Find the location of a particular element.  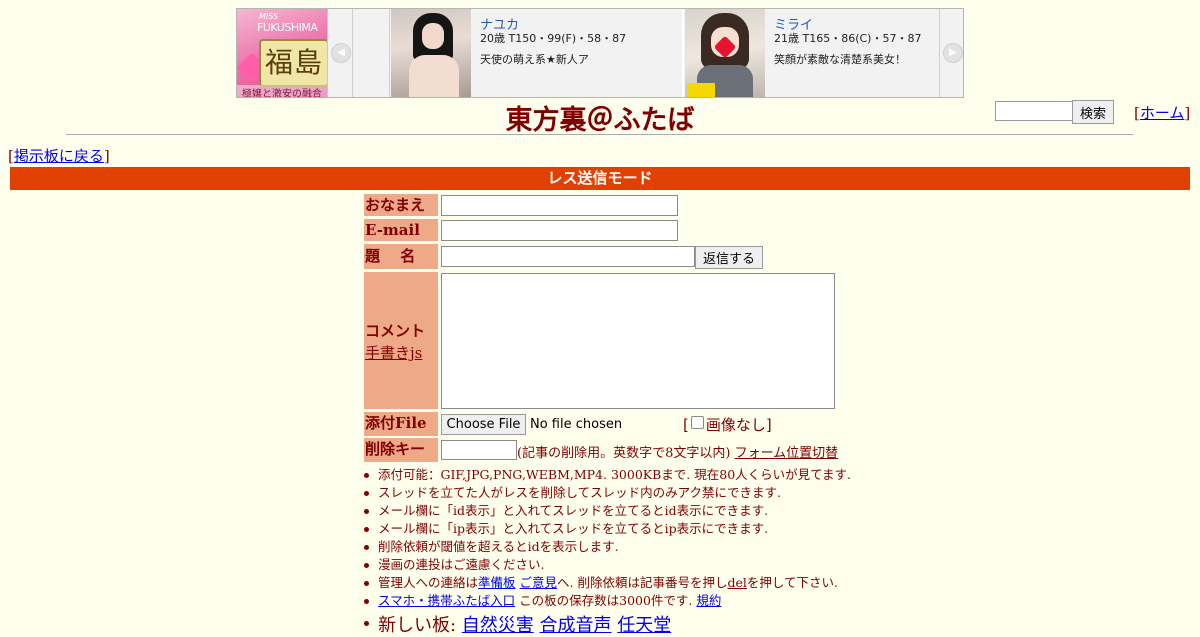

note-text: へ. 削除依頼は記事番号を押し is located at coordinates (642, 582).